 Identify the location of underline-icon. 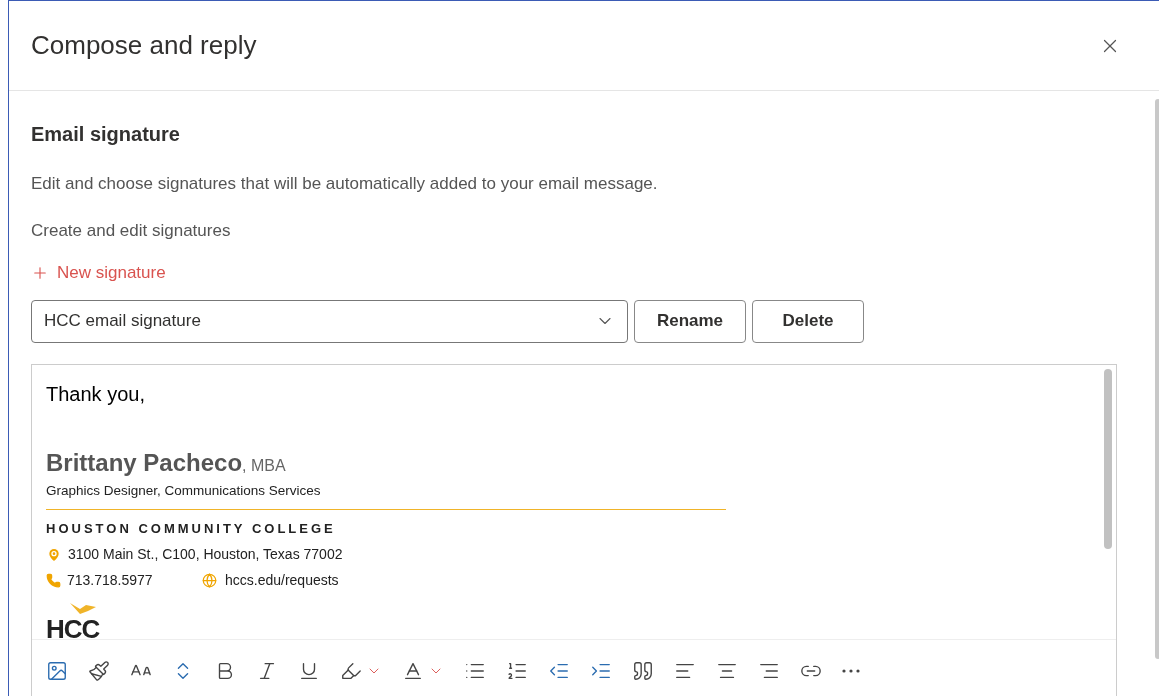
(309, 671).